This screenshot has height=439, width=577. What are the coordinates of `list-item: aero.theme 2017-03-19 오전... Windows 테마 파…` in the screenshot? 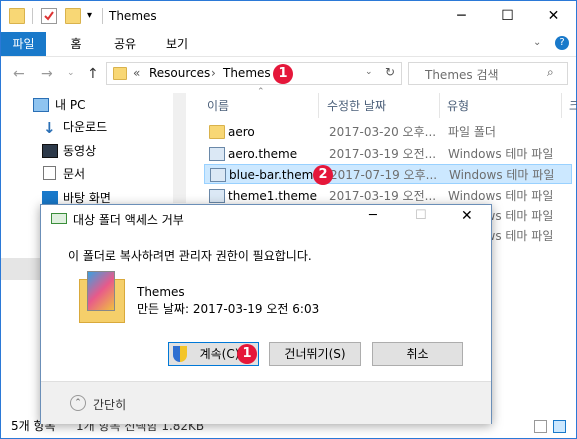 It's located at (388, 154).